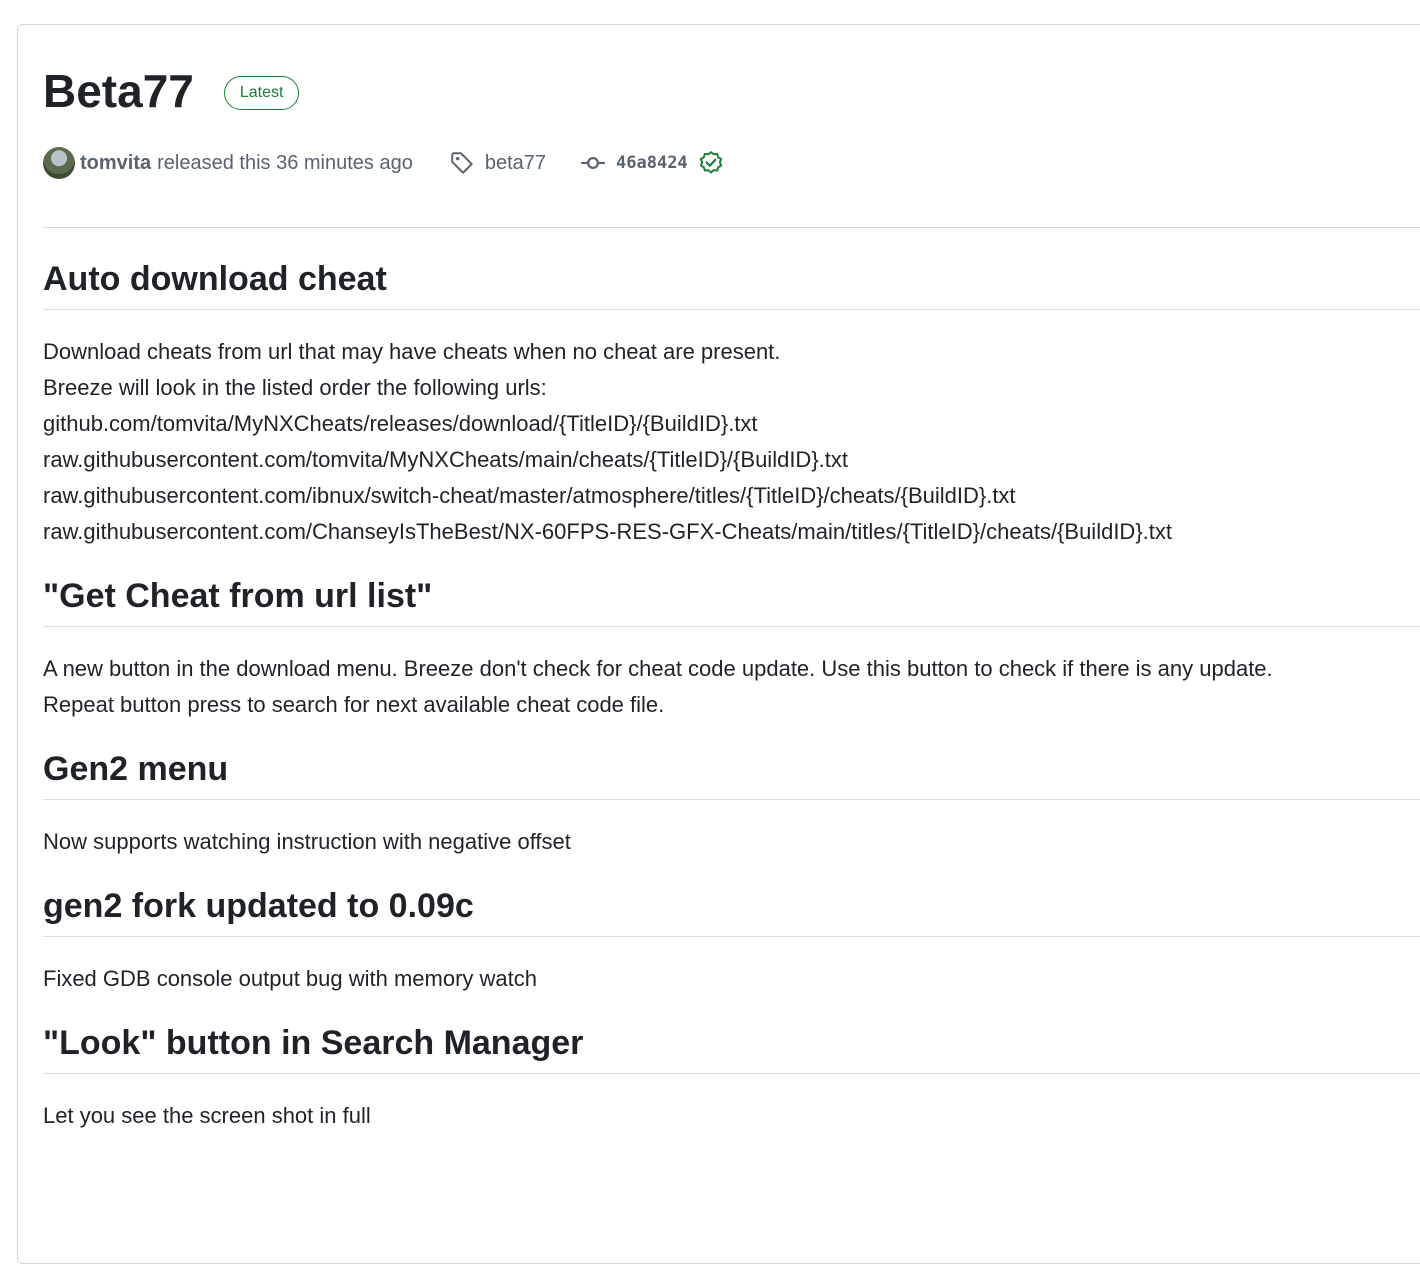  I want to click on section-heading: "Get Cheat from url list", so click(238, 596).